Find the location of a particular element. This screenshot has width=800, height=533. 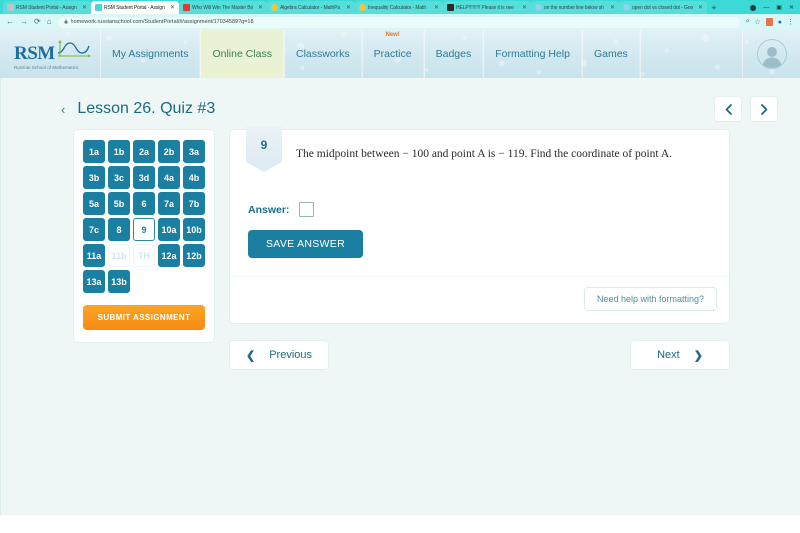

nav-item-games: Games is located at coordinates (610, 54).